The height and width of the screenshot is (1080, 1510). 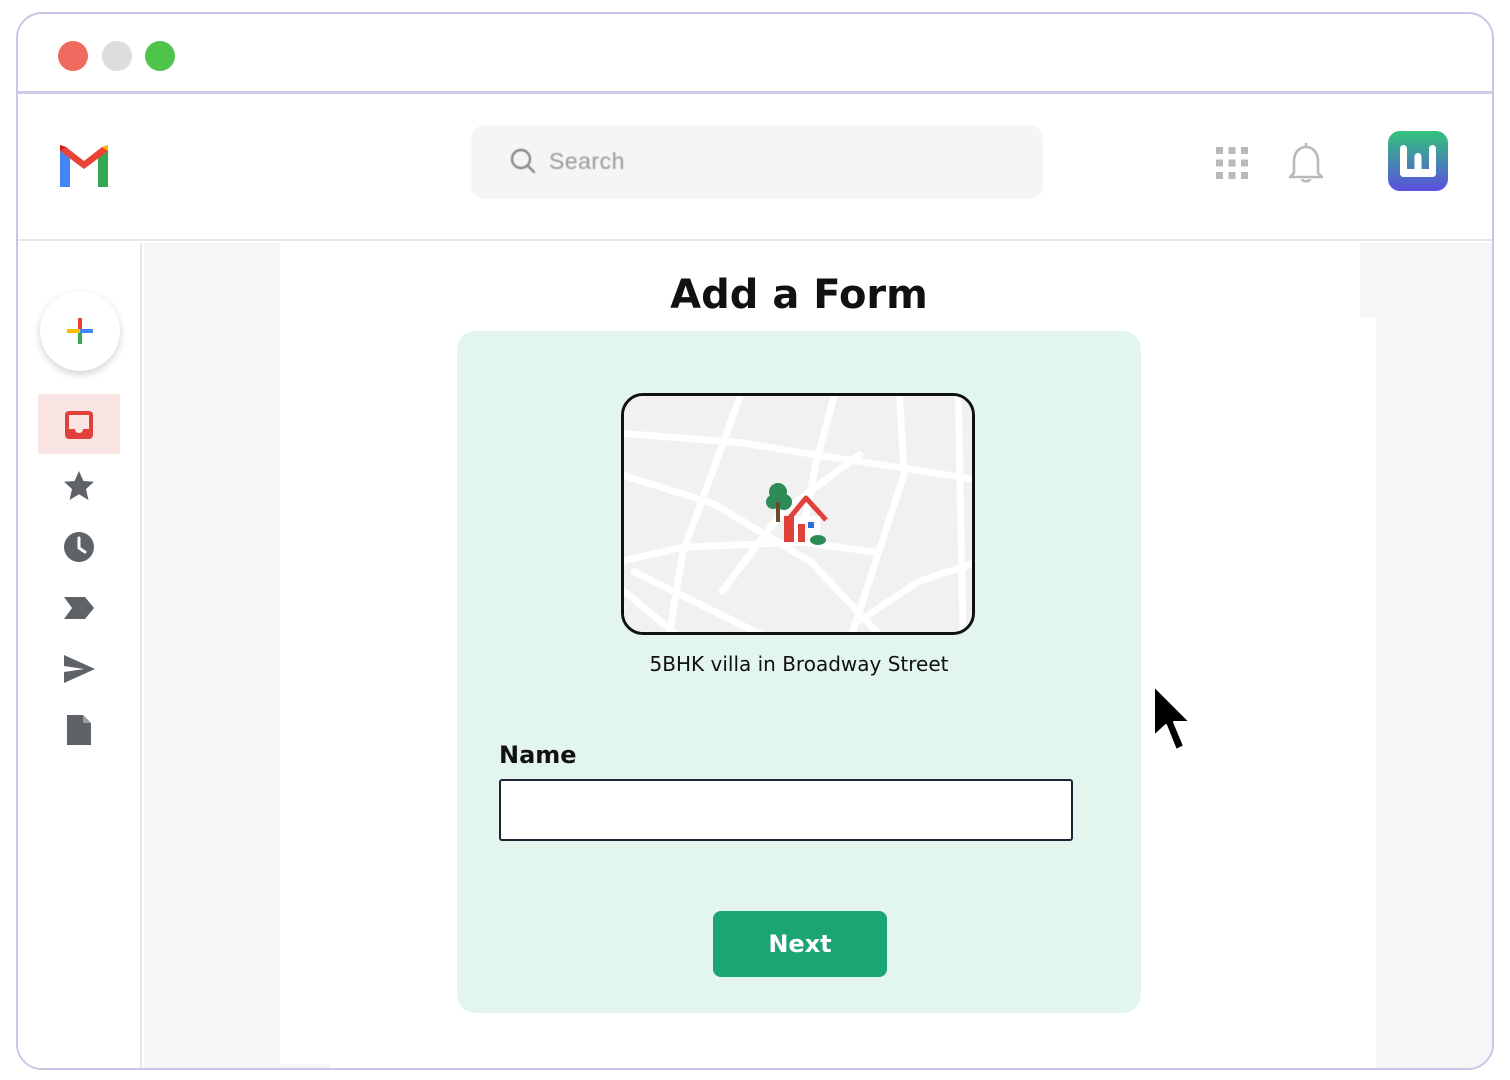 What do you see at coordinates (305, 1066) in the screenshot?
I see `content-bottom-strip` at bounding box center [305, 1066].